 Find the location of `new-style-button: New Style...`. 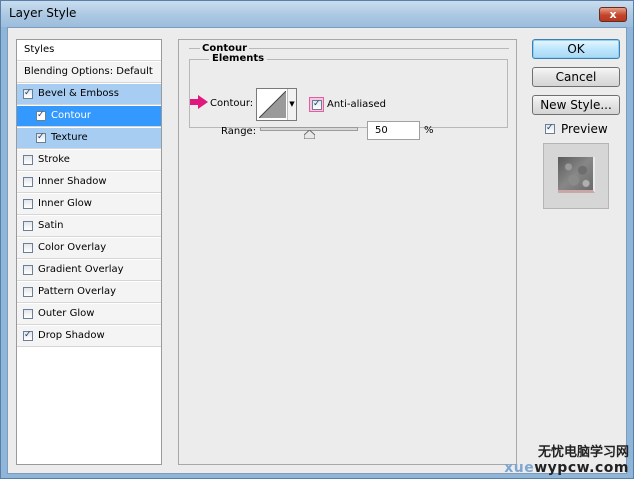

new-style-button: New Style... is located at coordinates (576, 105).